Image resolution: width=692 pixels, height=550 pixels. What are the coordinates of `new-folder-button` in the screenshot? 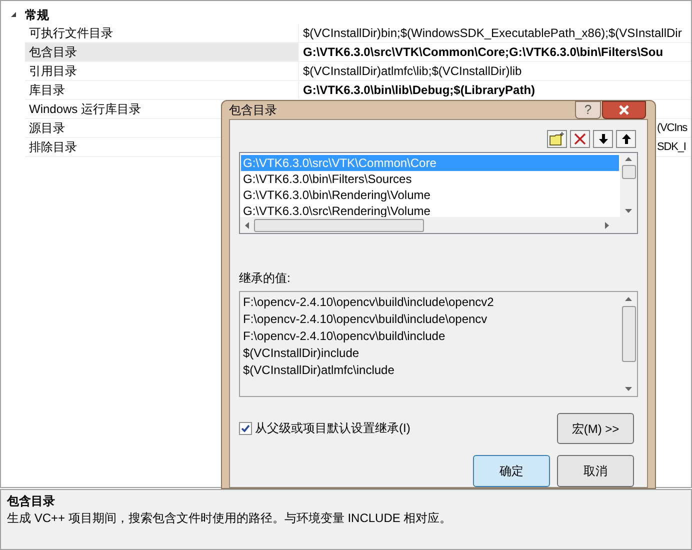 It's located at (557, 139).